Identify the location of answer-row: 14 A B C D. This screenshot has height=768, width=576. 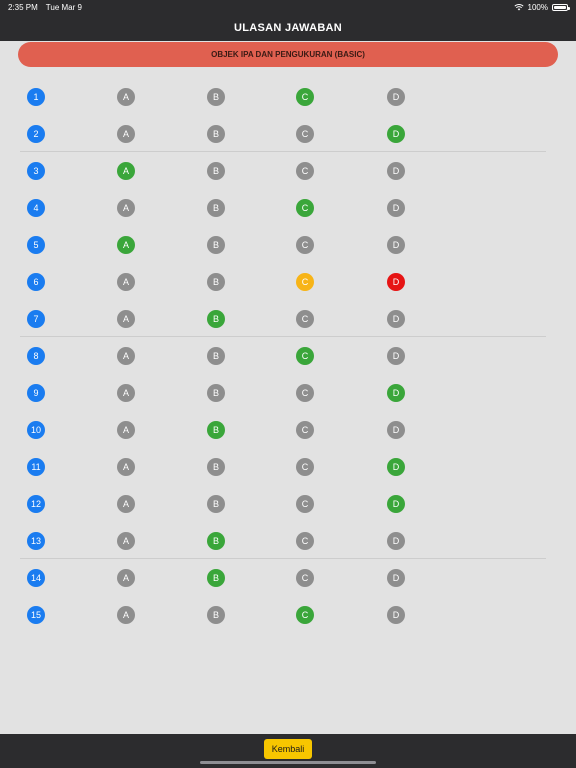
(288, 577).